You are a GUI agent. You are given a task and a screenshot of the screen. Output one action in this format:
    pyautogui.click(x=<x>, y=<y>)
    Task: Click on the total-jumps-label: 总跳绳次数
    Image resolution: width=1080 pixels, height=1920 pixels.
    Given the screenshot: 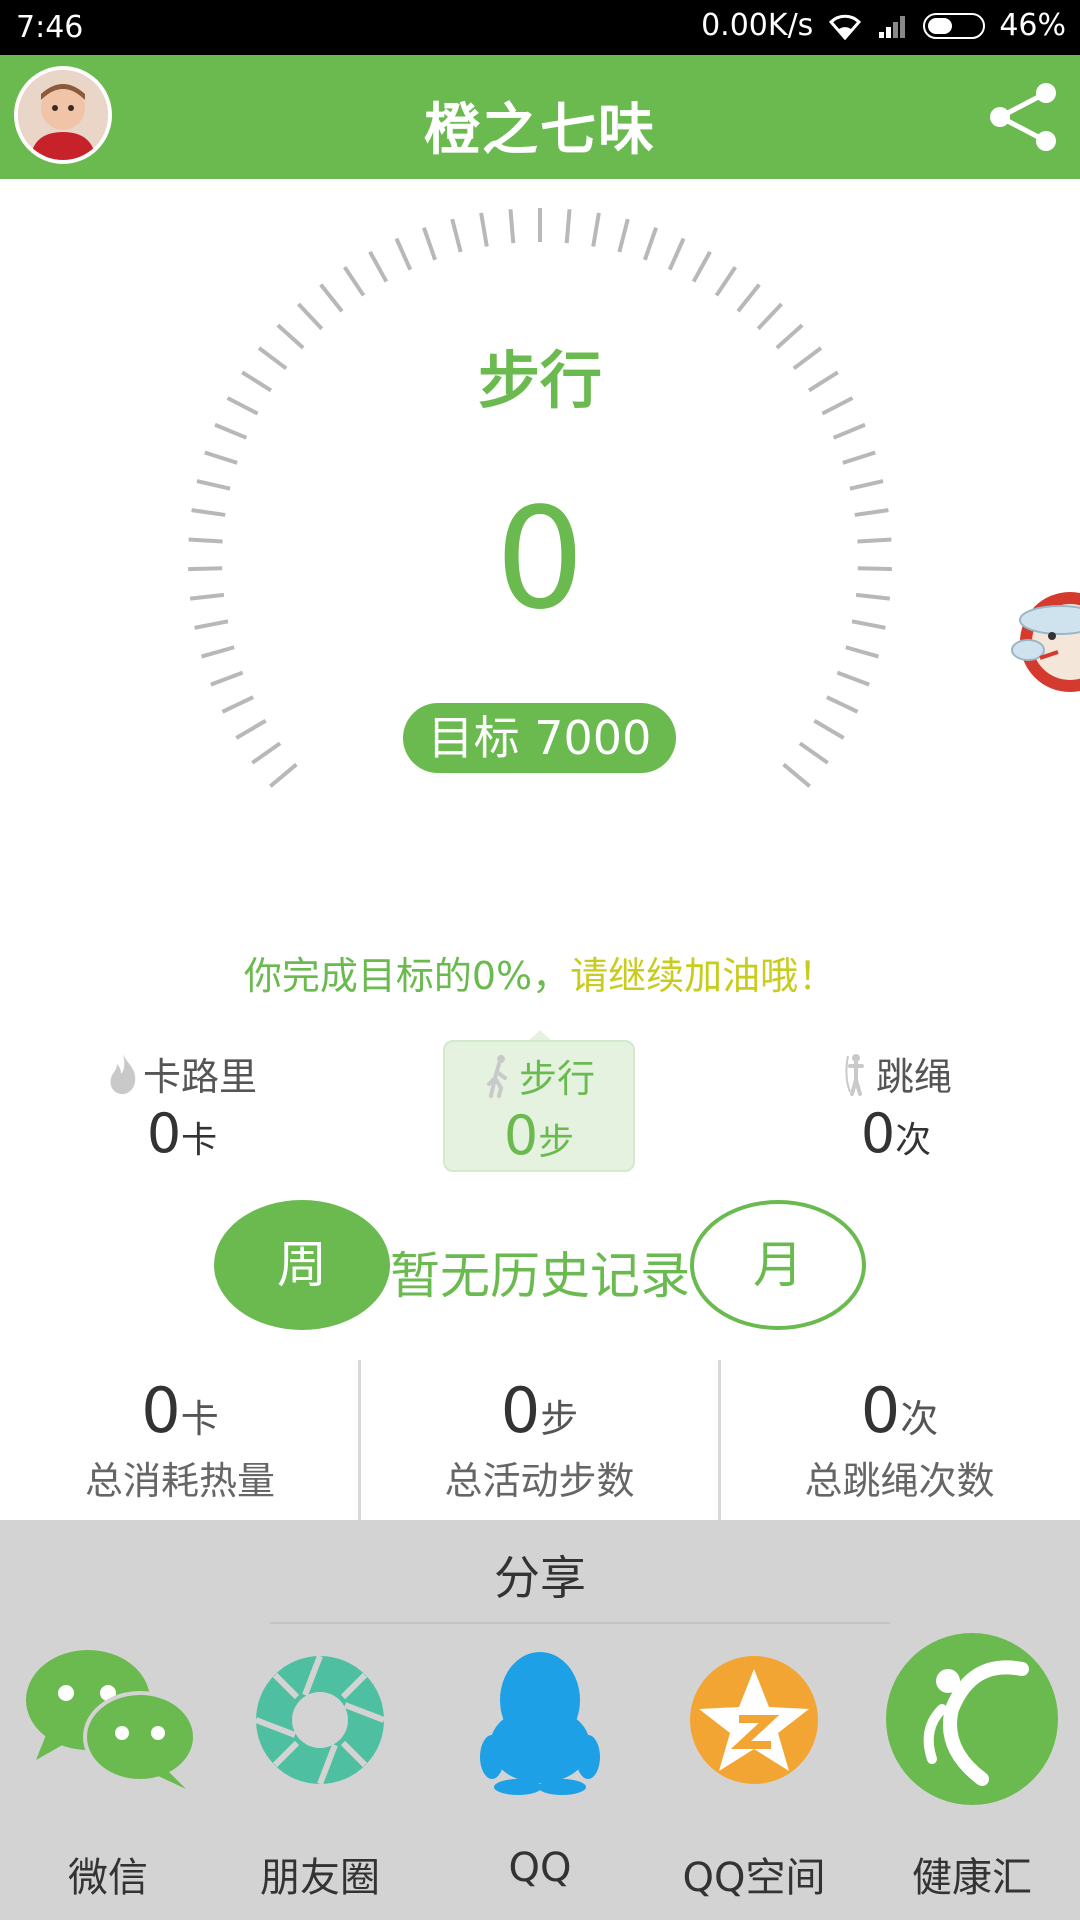 What is the action you would take?
    pyautogui.click(x=899, y=1481)
    